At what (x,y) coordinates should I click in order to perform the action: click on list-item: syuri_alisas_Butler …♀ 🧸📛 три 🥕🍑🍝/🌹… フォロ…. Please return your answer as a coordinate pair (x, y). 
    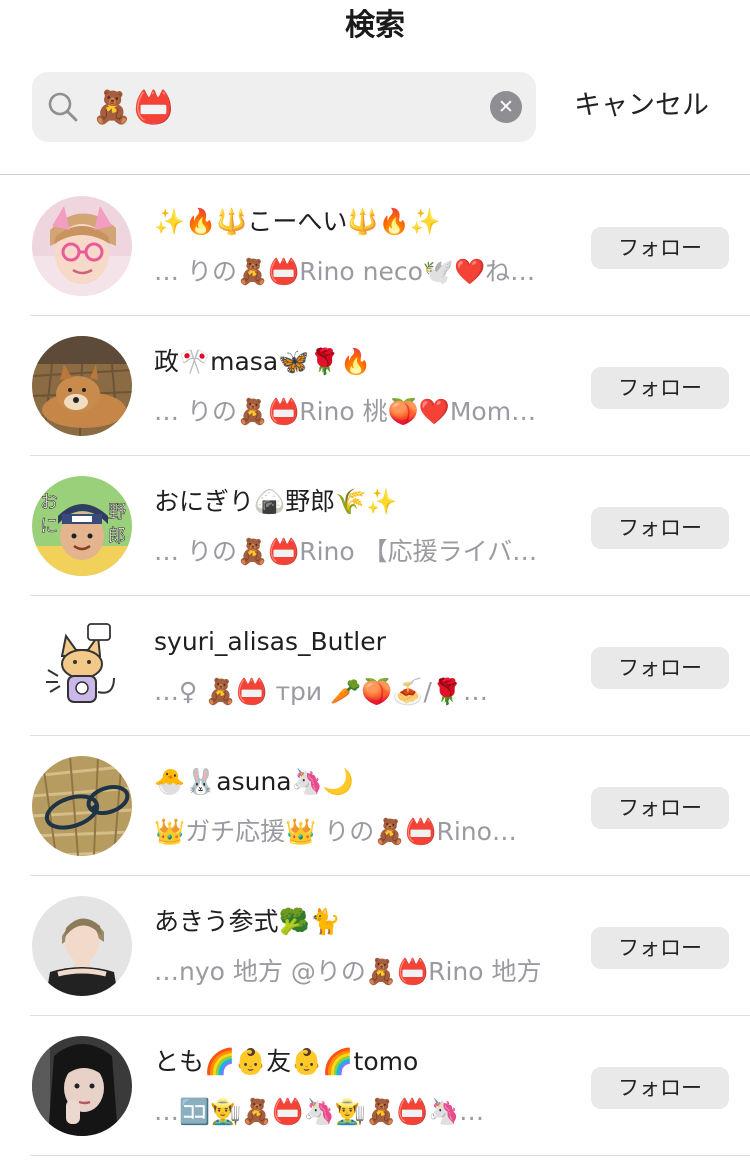
    Looking at the image, I should click on (375, 666).